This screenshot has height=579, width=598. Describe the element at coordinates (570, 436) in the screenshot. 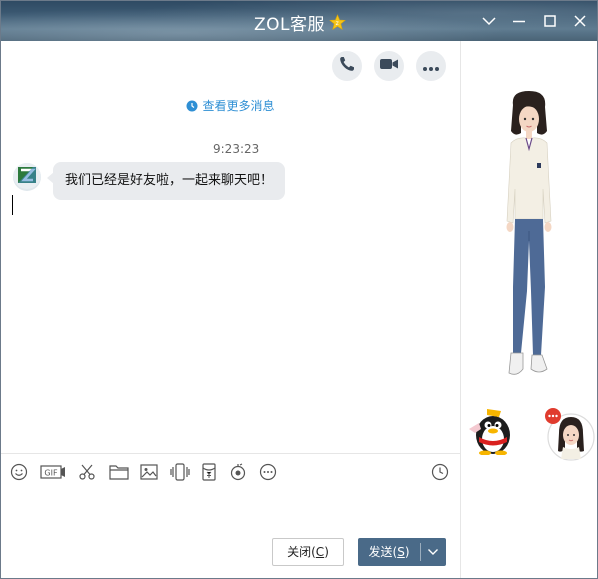

I see `mini-avatar` at that location.